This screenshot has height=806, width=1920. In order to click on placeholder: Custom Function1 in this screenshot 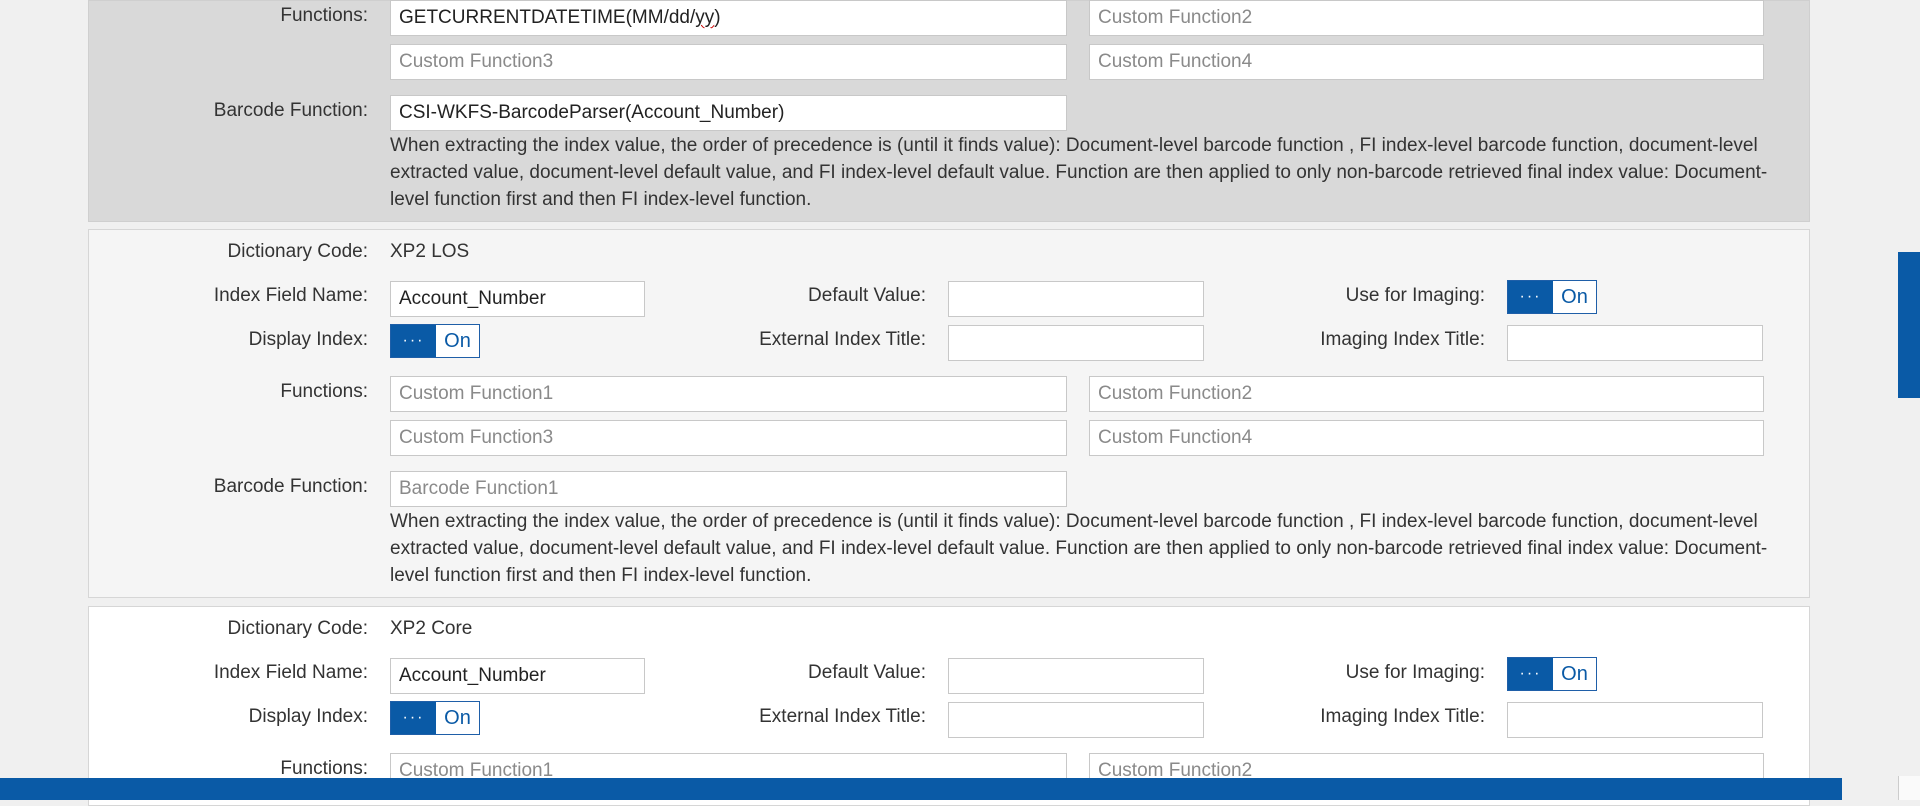, I will do `click(476, 393)`.